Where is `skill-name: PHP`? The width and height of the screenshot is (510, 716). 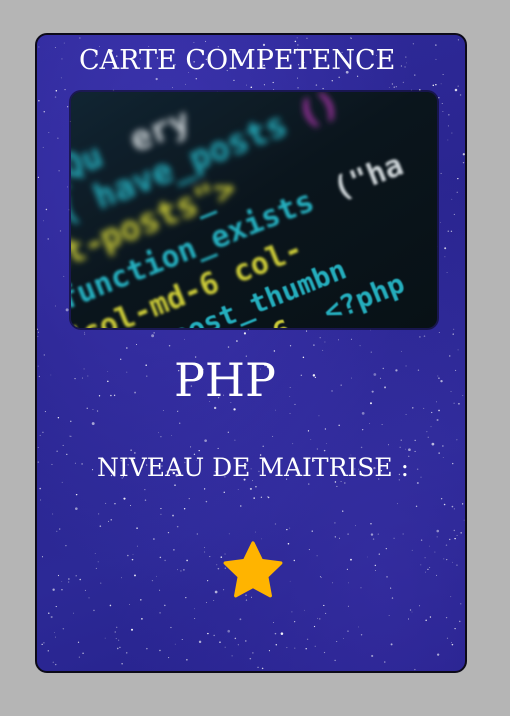 skill-name: PHP is located at coordinates (225, 380).